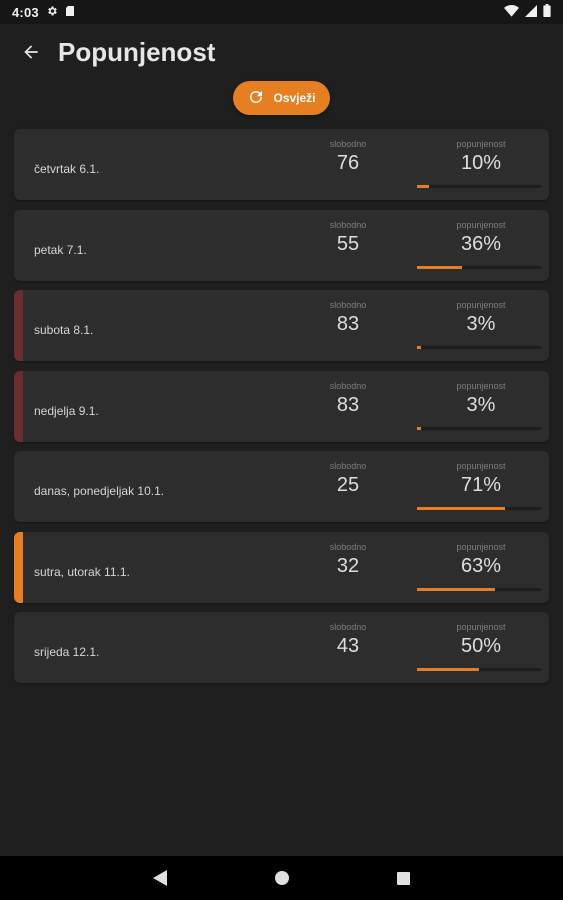 The height and width of the screenshot is (900, 563). I want to click on day-date: srijeda 12.1., so click(67, 652).